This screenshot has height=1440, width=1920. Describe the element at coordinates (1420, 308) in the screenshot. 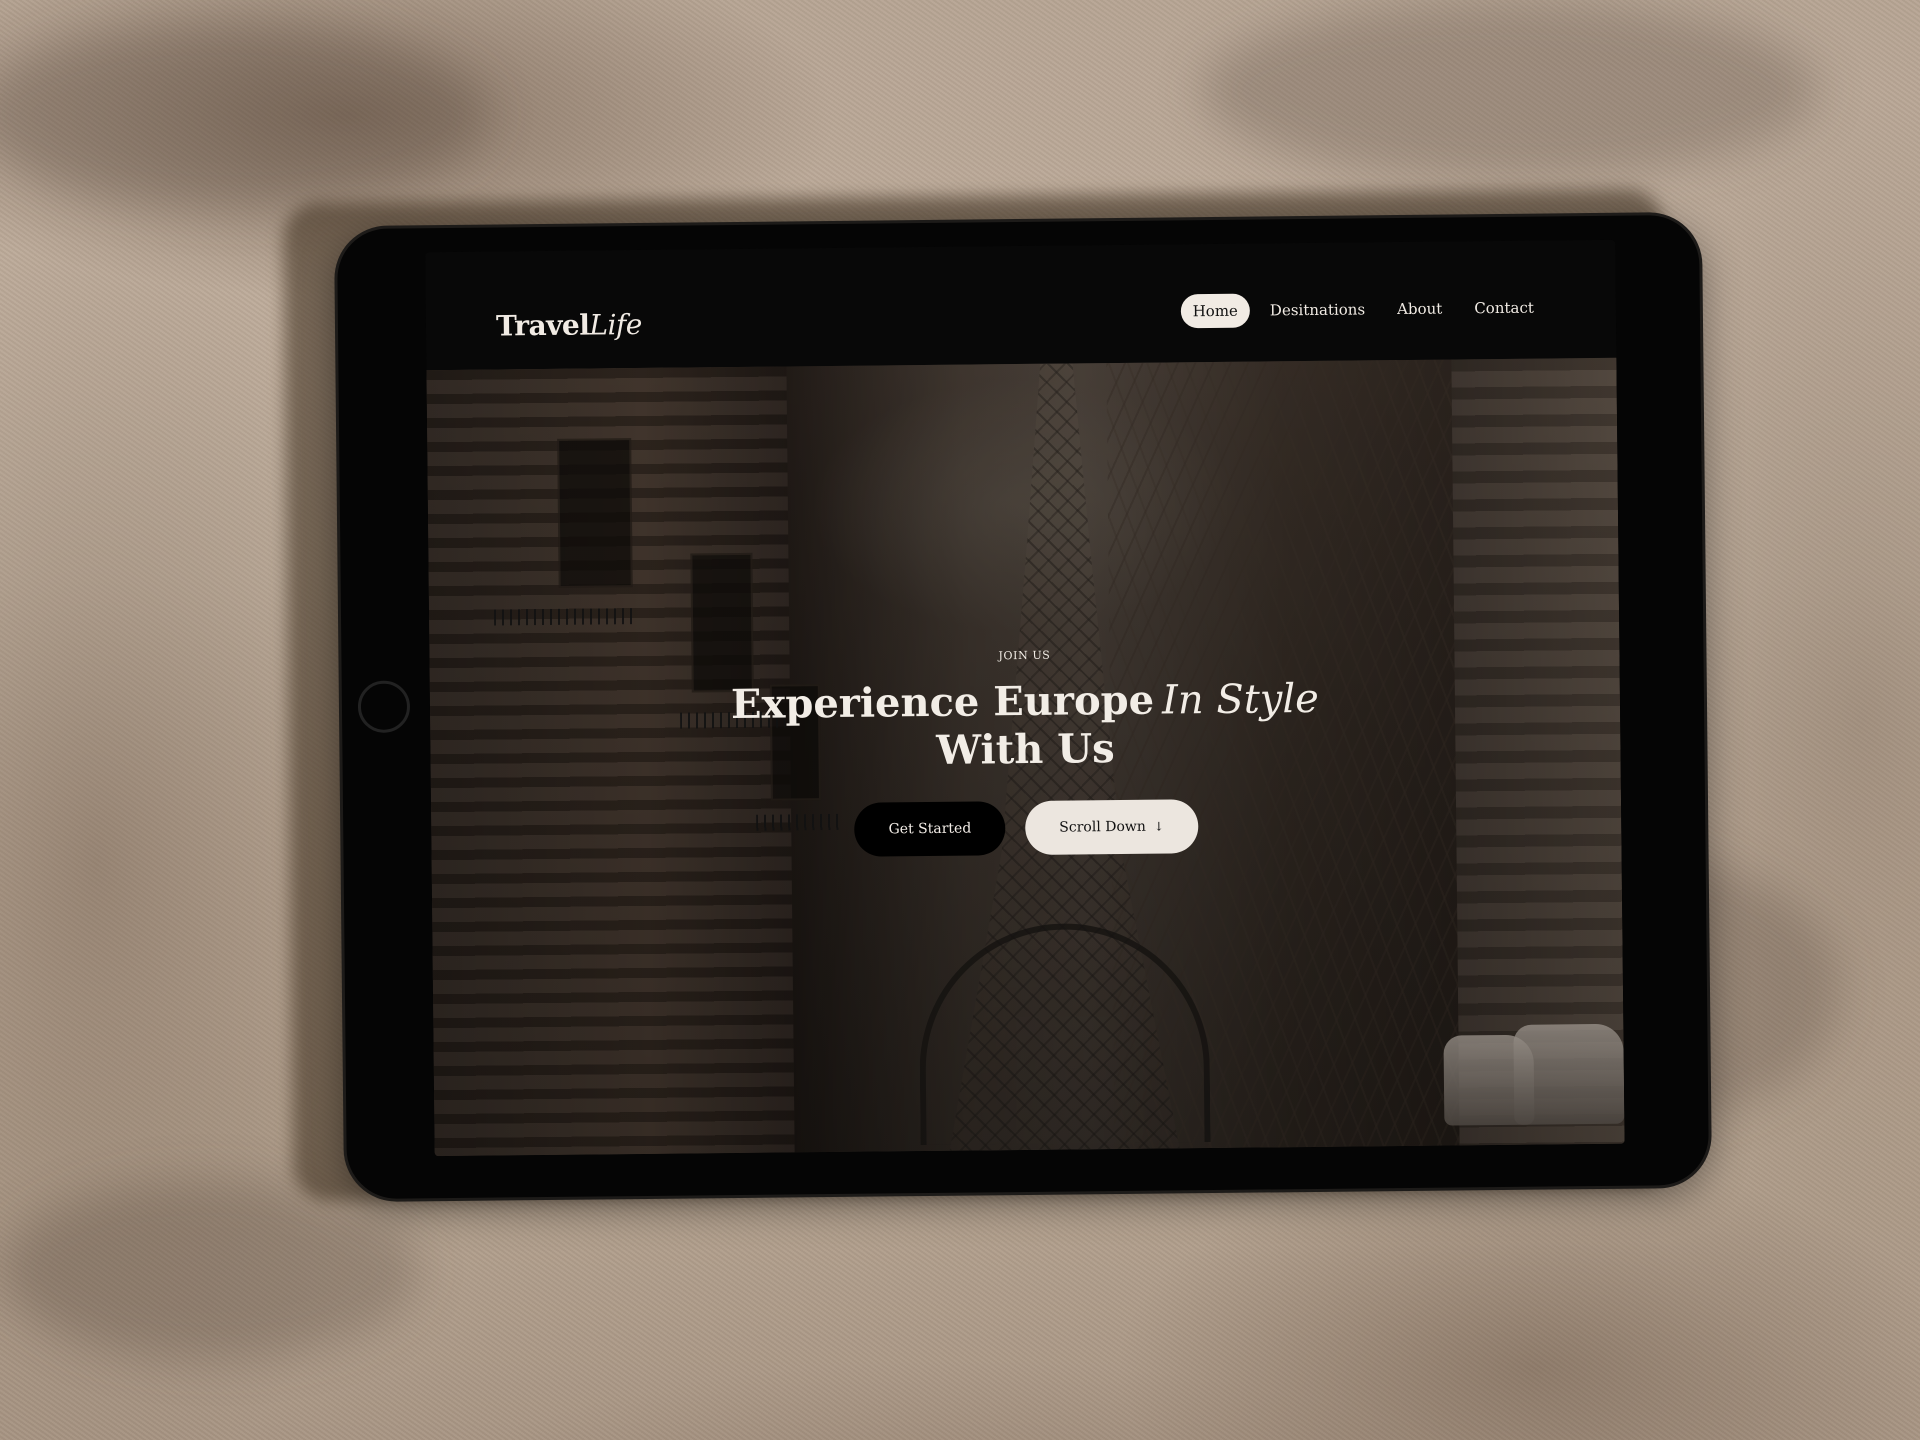

I see `nav-about: About` at that location.